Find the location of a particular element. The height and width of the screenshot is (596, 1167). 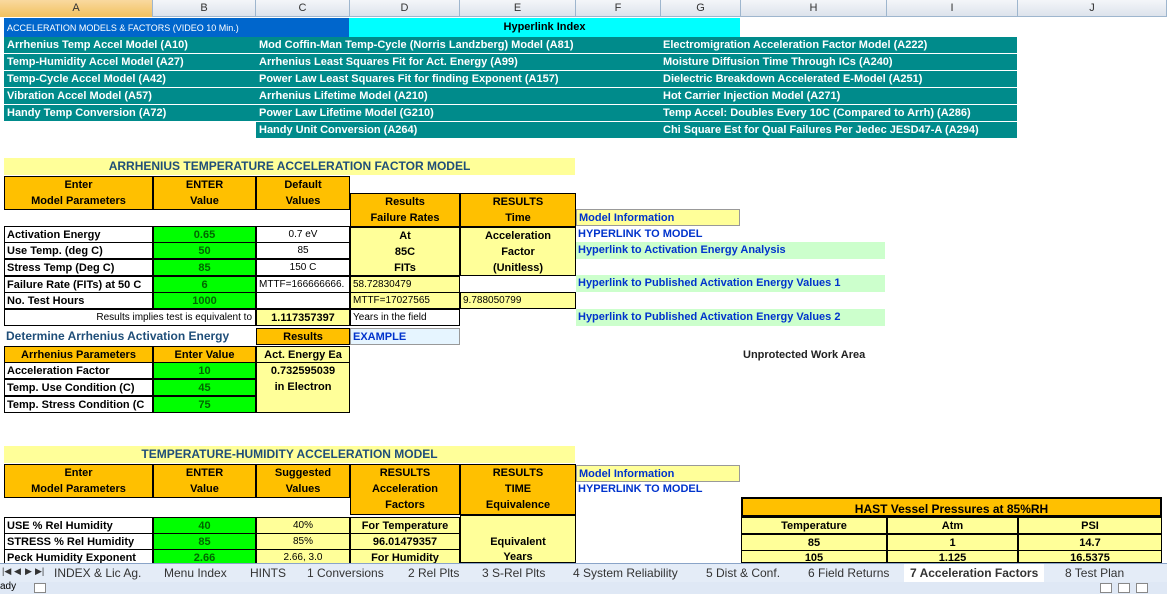

column-header-j: J is located at coordinates (1092, 8).